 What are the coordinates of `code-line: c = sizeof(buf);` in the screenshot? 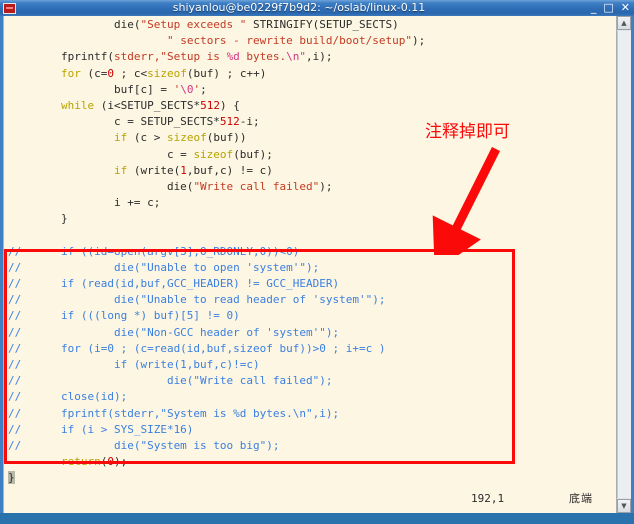 It's located at (310, 155).